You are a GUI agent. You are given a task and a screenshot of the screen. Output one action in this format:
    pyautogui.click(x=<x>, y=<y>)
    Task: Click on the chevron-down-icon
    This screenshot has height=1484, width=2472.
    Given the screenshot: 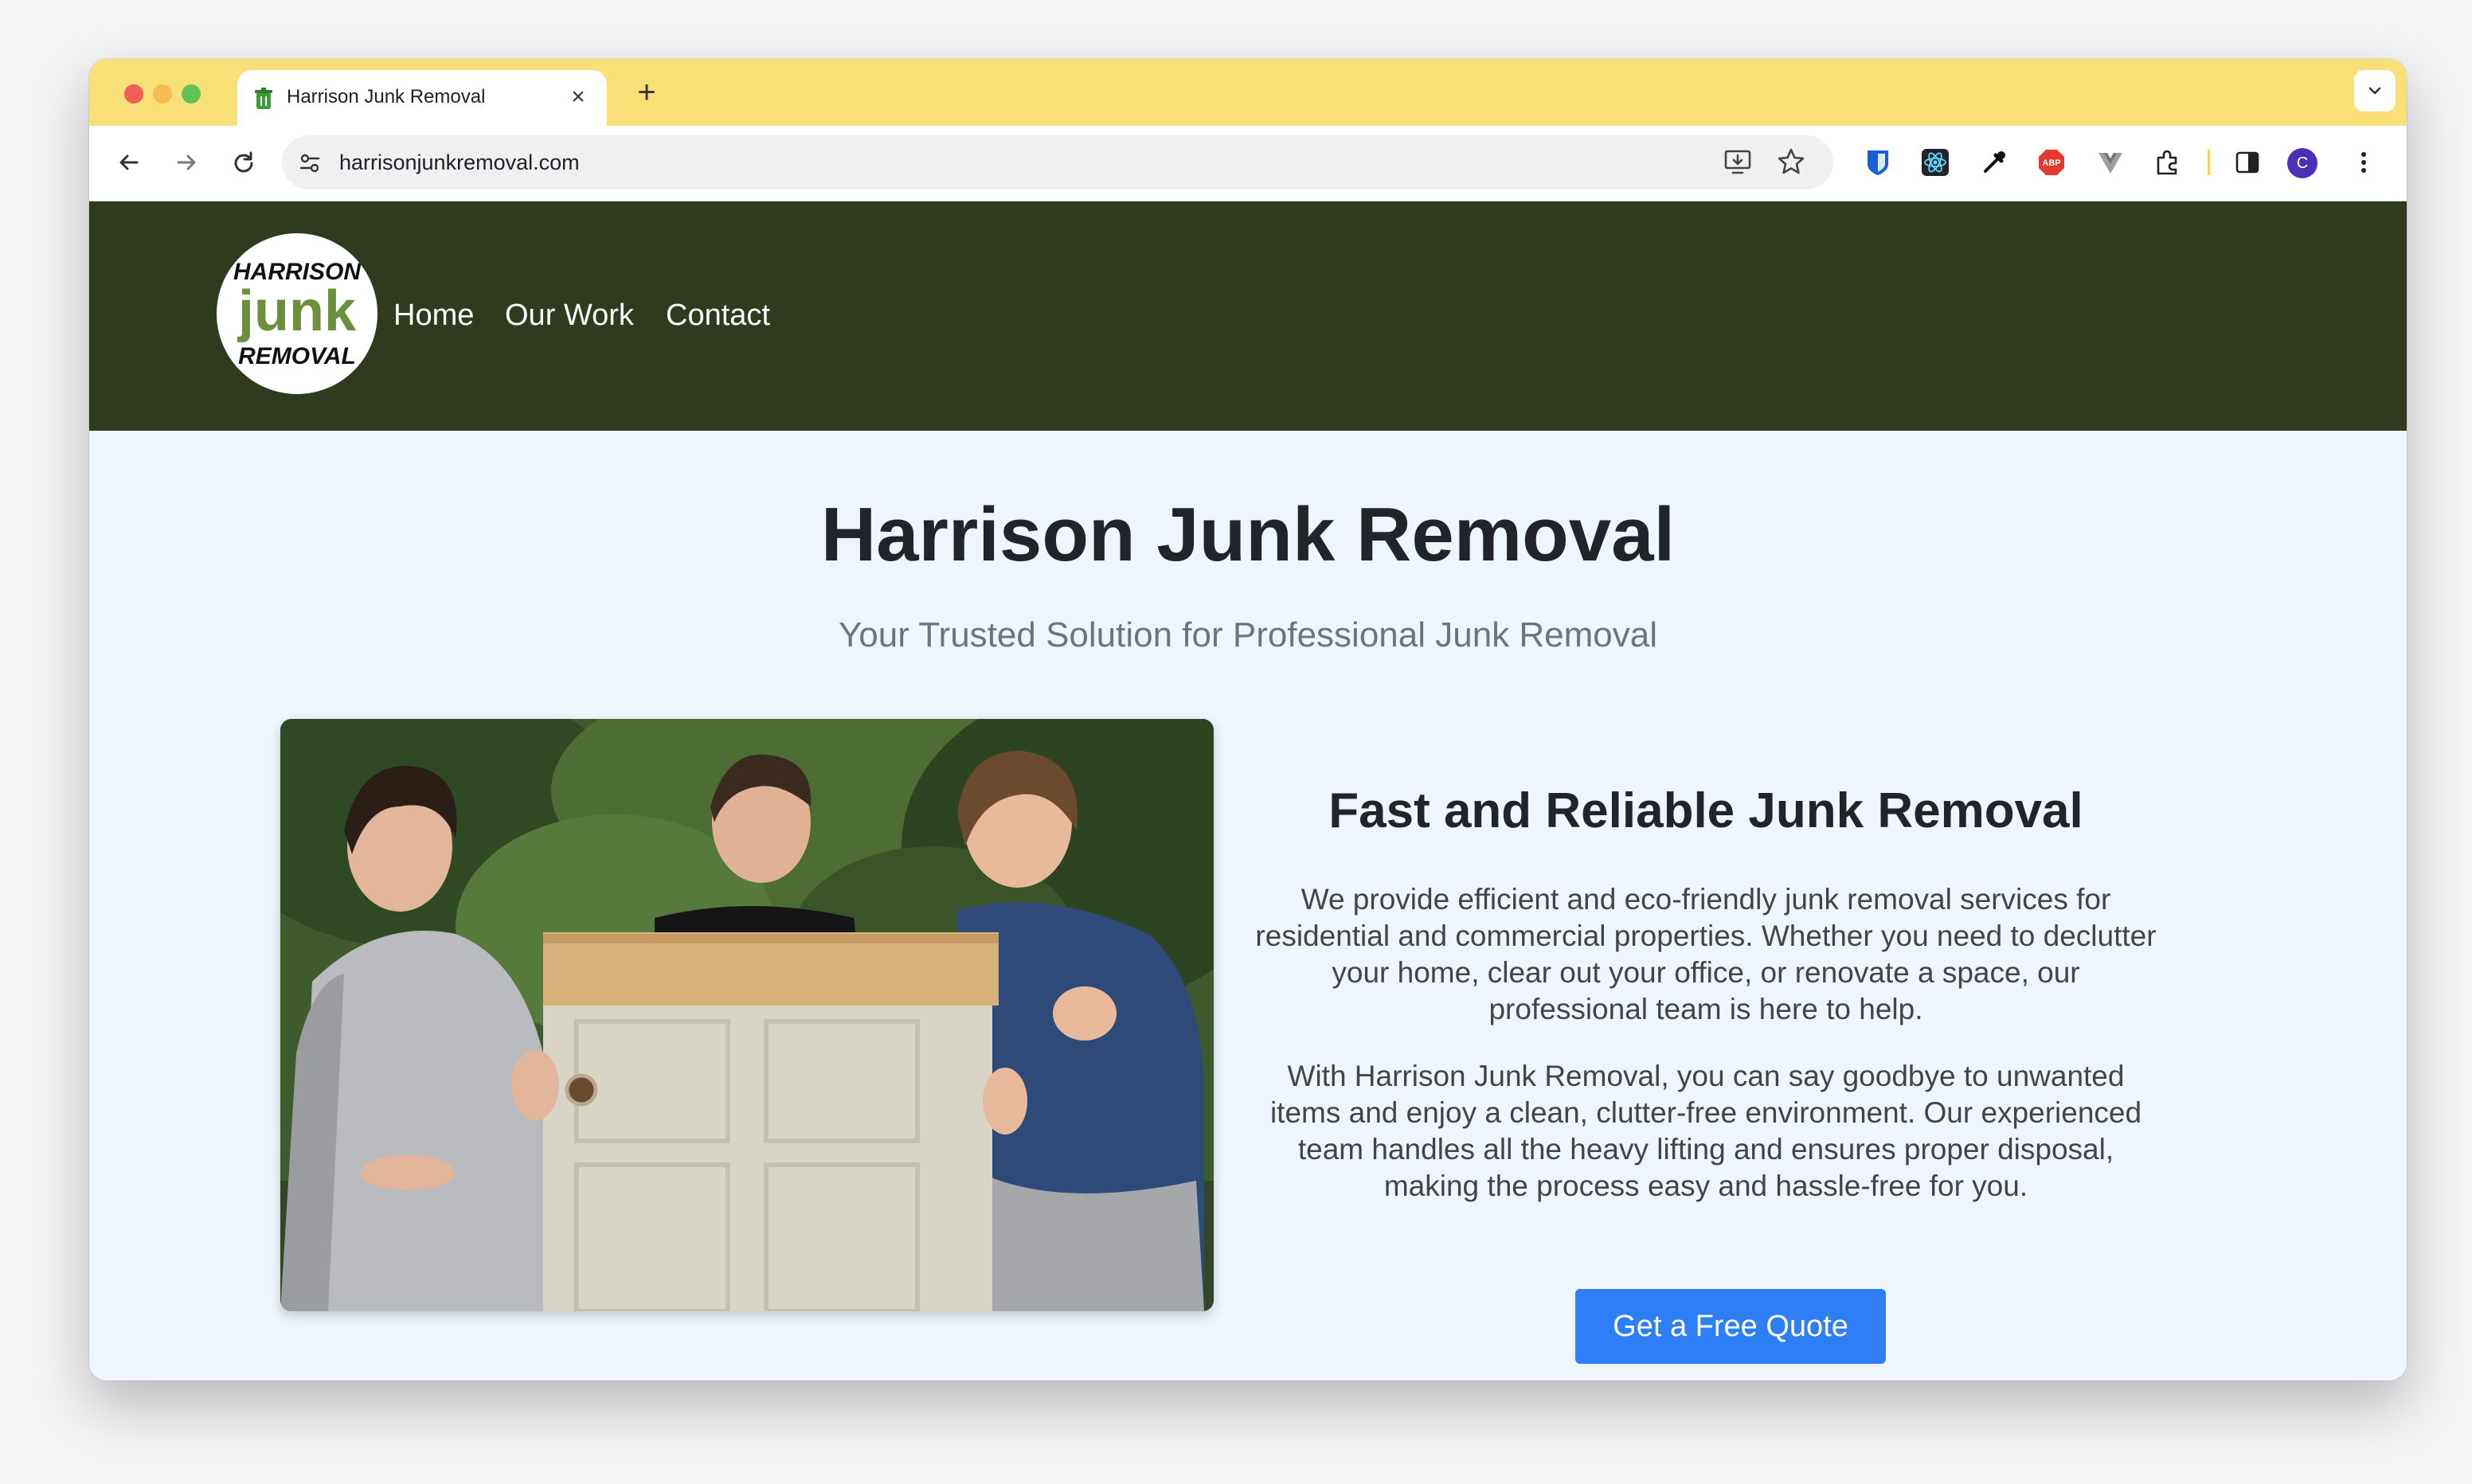 What is the action you would take?
    pyautogui.click(x=2374, y=91)
    